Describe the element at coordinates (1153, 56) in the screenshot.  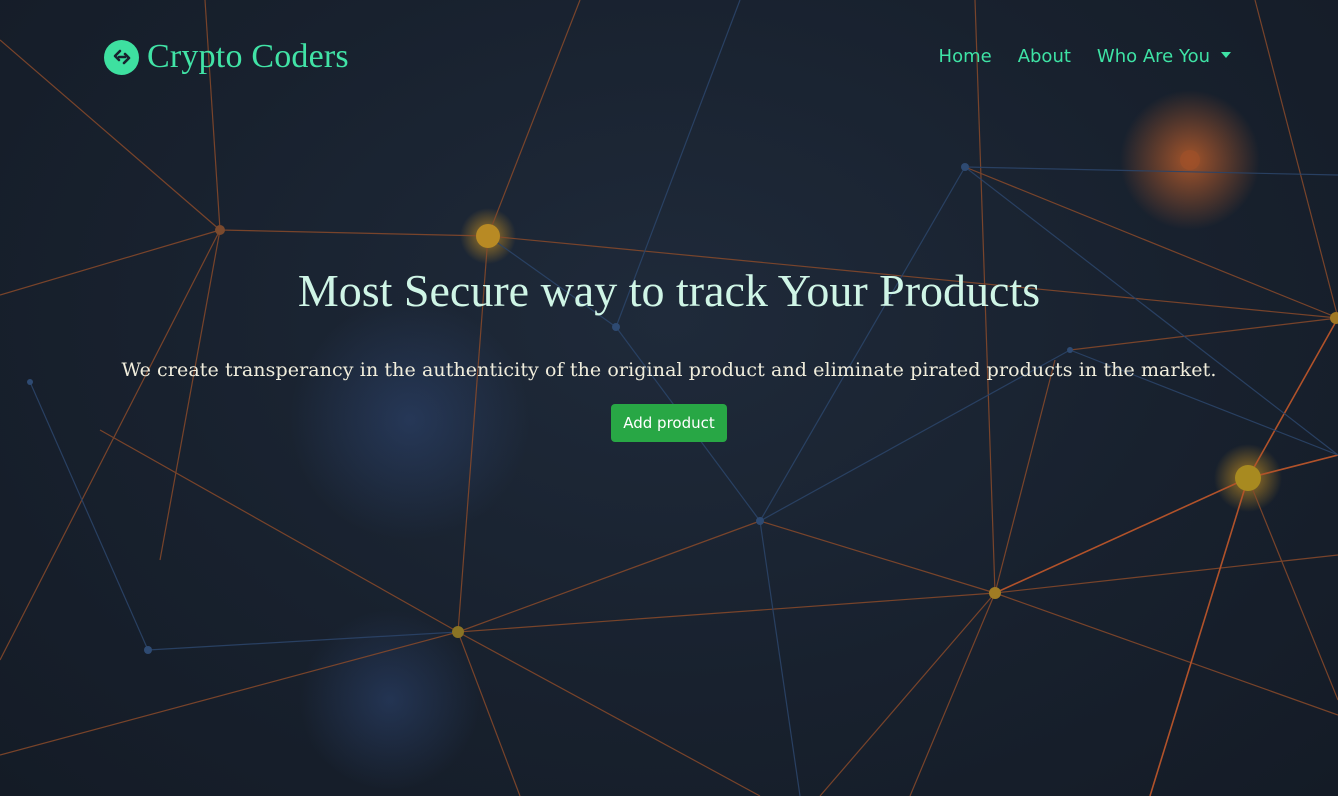
I see `nav-item-who-are-you-label: Who Are You` at that location.